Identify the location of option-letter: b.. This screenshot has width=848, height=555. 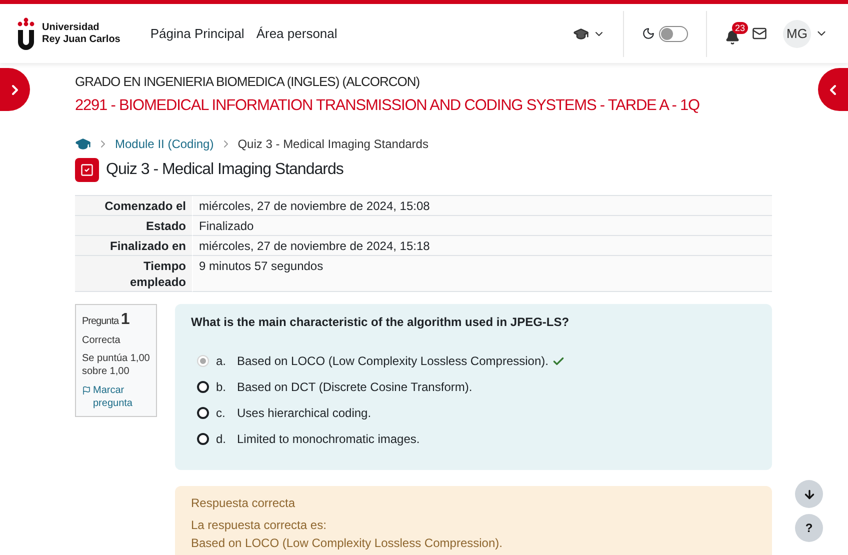
(222, 387).